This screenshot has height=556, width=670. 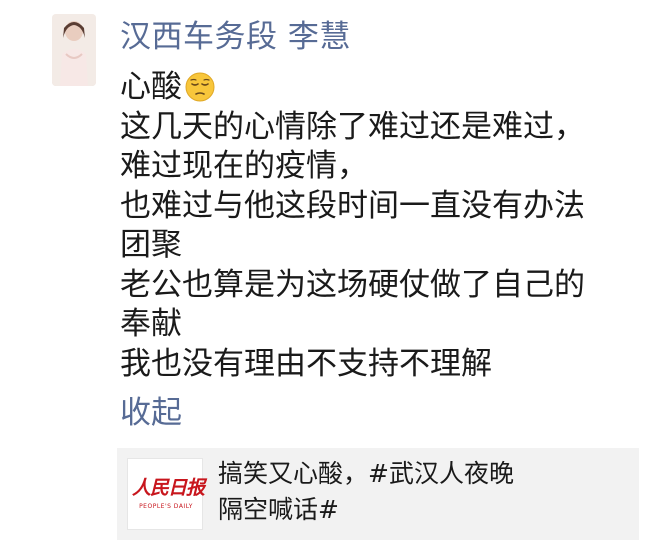 I want to click on author-name: 汉西车务段 李慧, so click(x=235, y=37).